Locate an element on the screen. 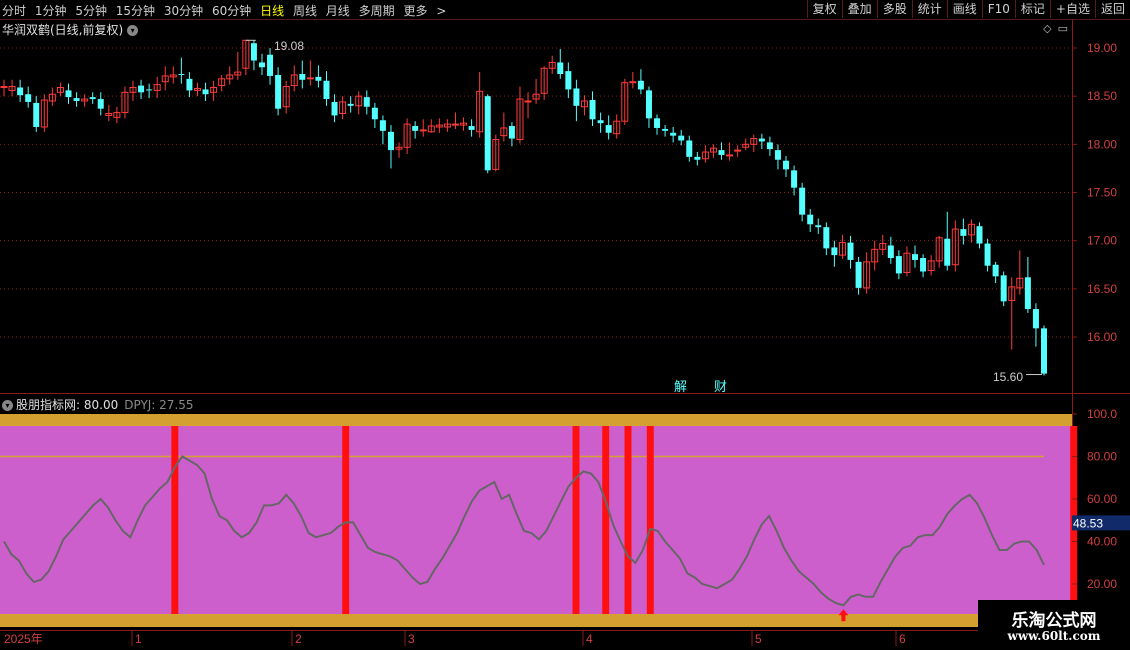 Image resolution: width=1130 pixels, height=650 pixels. indicator-dpyj: DPYJ: 27.55 is located at coordinates (159, 405).